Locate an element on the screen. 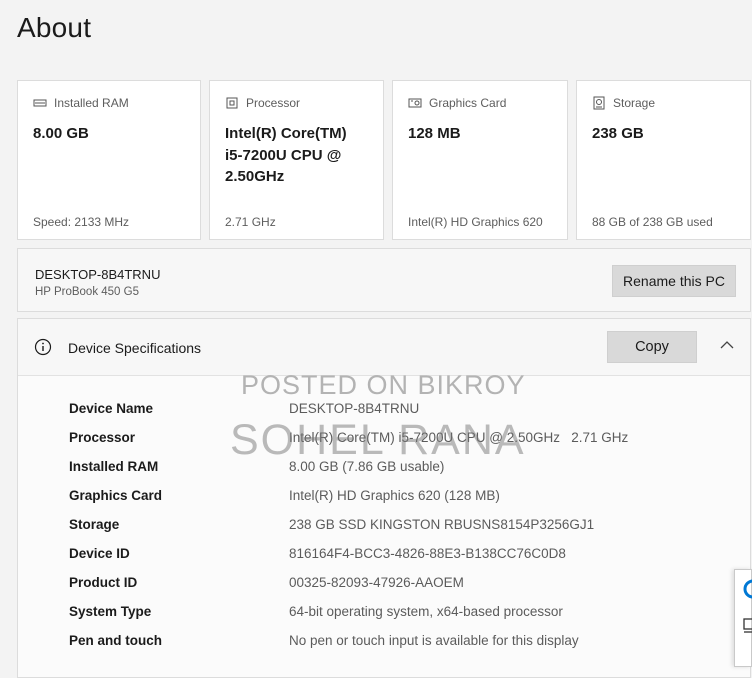 This screenshot has height=678, width=752. graphics-card-icon is located at coordinates (415, 103).